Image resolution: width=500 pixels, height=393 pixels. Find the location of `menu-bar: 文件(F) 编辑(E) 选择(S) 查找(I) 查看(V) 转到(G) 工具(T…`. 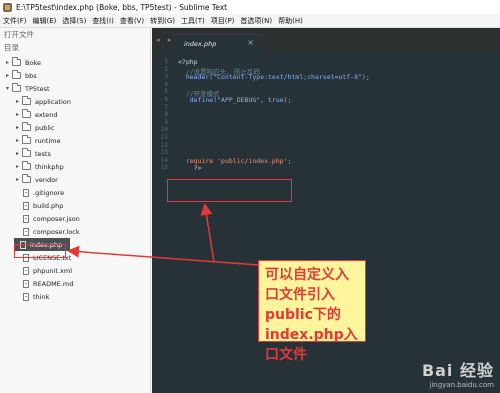

menu-bar: 文件(F) 编辑(E) 选择(S) 查找(I) 查看(V) 转到(G) 工具(T… is located at coordinates (250, 21).